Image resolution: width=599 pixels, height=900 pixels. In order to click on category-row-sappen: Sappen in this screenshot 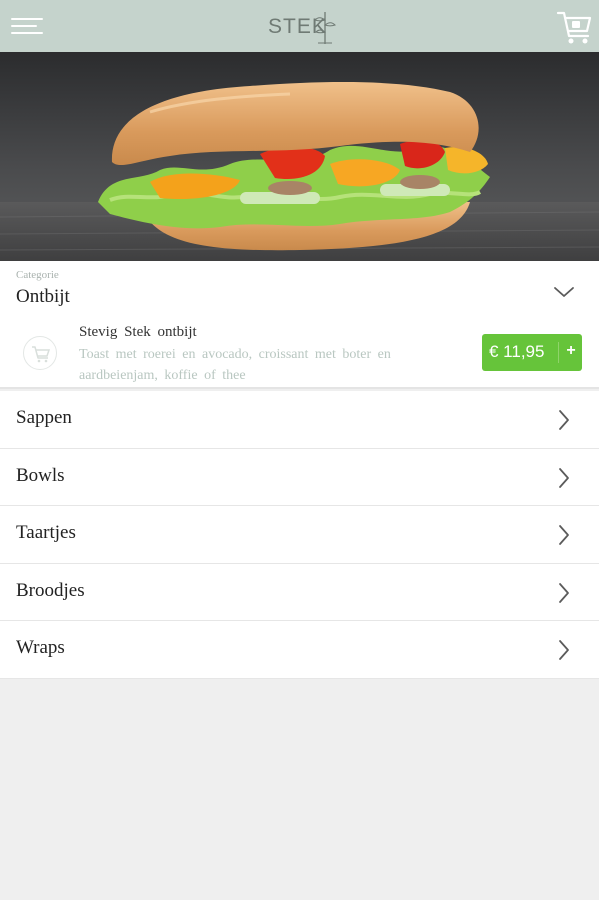, I will do `click(299, 420)`.